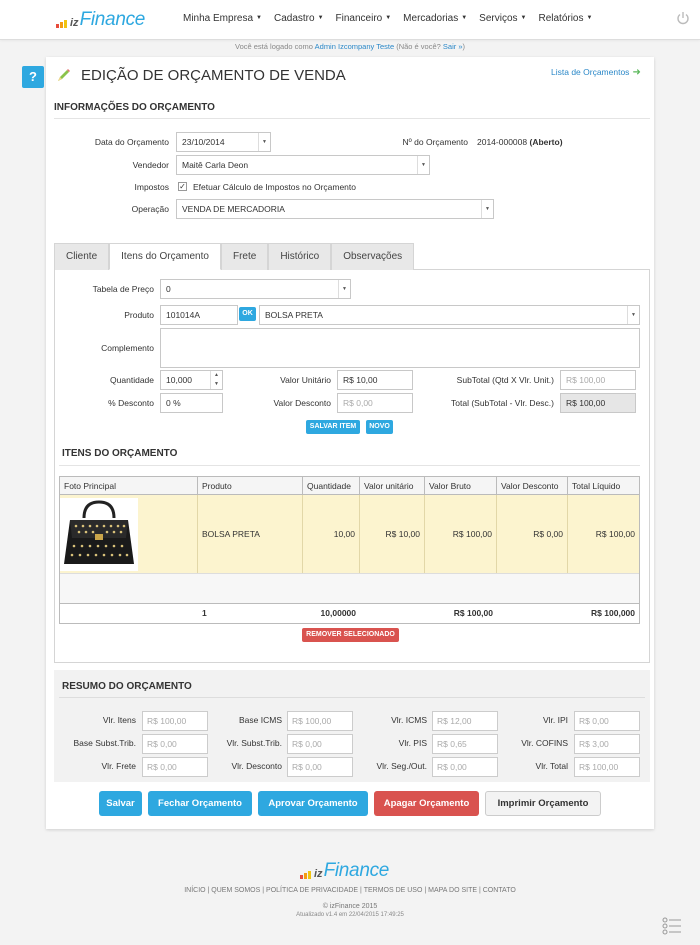  What do you see at coordinates (120, 803) in the screenshot?
I see `save-button: Salvar` at bounding box center [120, 803].